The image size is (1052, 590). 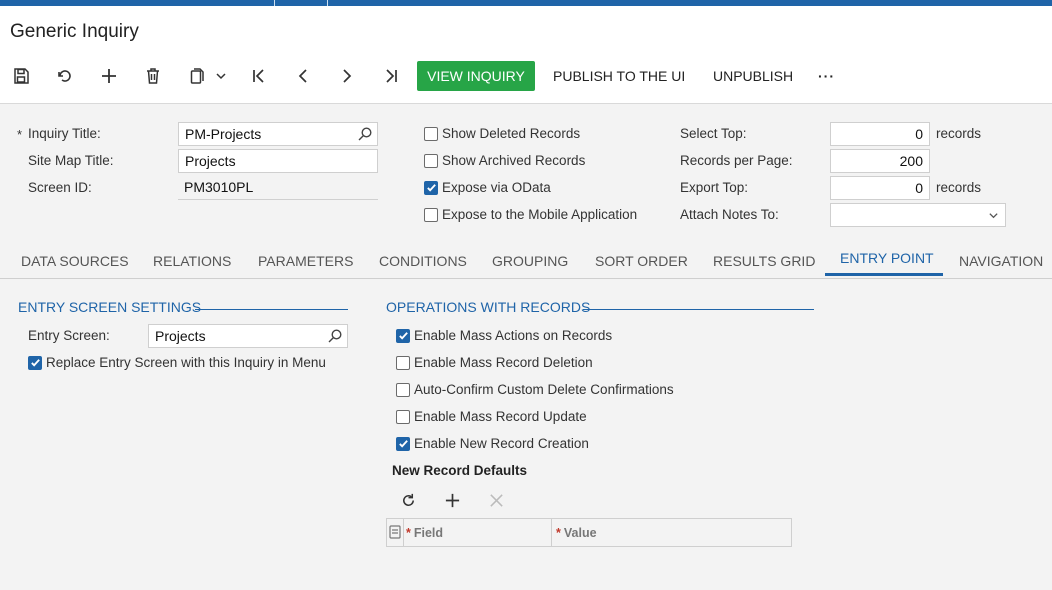 I want to click on select-top-unit: records, so click(x=959, y=133).